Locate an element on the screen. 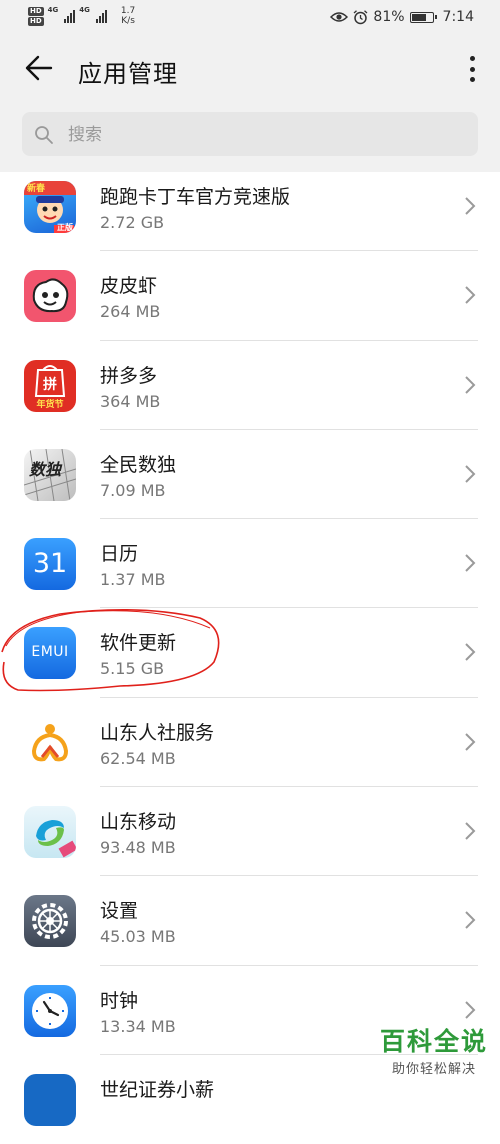  emui-update-icon: EMUI is located at coordinates (50, 653).